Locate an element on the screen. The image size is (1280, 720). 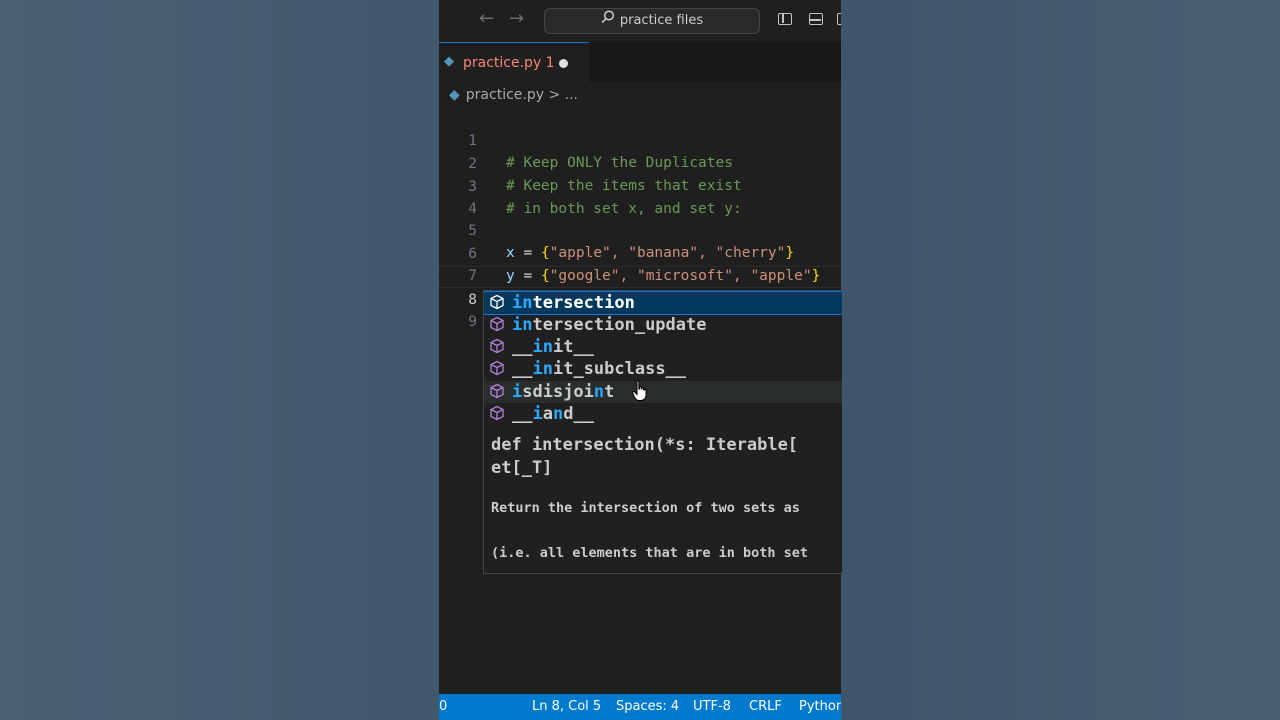
signature: def intersection(*s: Iterable[ et[_T] is located at coordinates (645, 456).